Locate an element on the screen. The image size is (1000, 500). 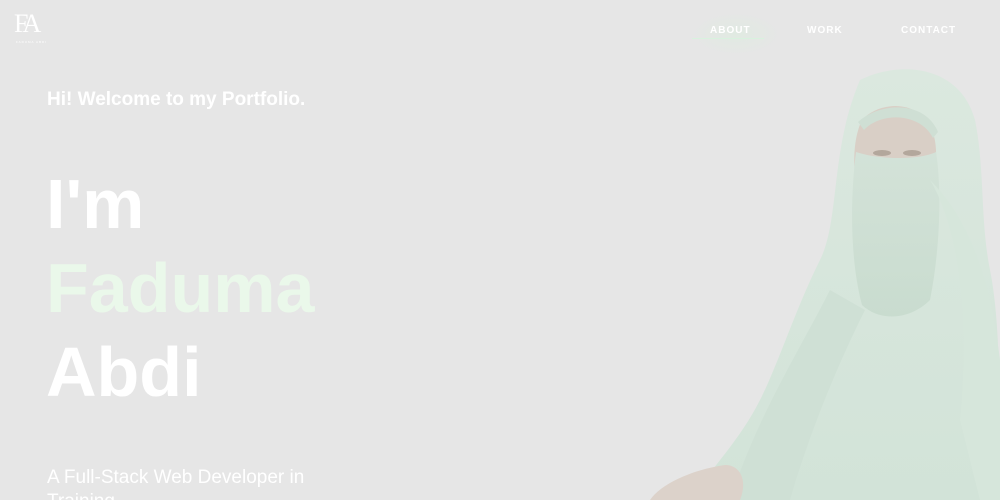
site-logo: FA FADUMA ABDI is located at coordinates (31, 27).